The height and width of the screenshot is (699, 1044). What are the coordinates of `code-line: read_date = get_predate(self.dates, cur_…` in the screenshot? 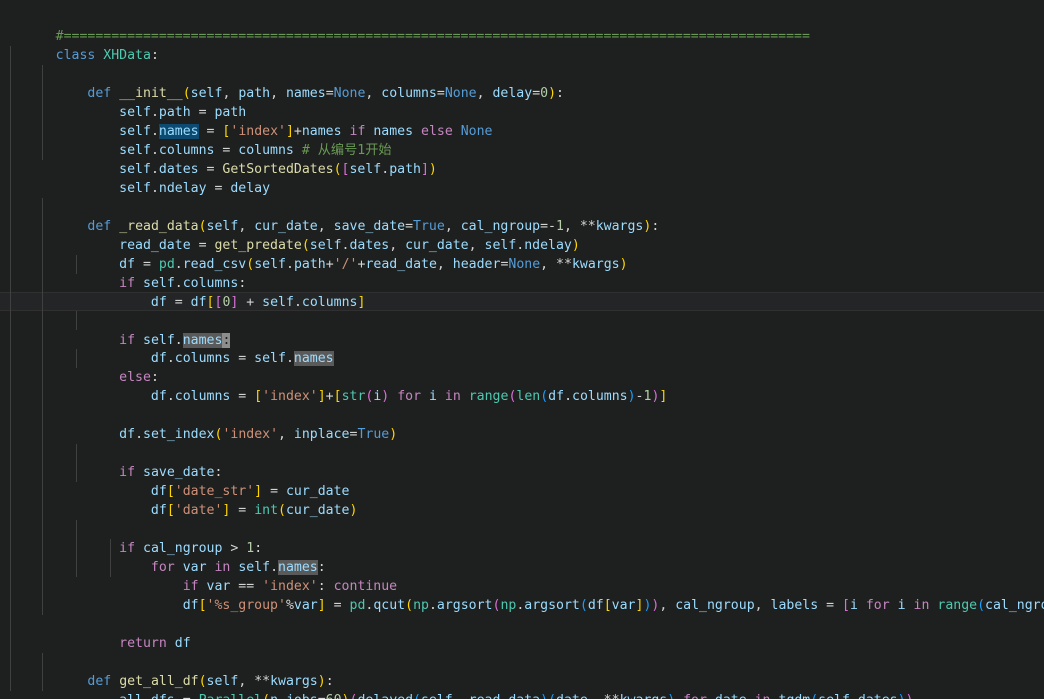 It's located at (522, 225).